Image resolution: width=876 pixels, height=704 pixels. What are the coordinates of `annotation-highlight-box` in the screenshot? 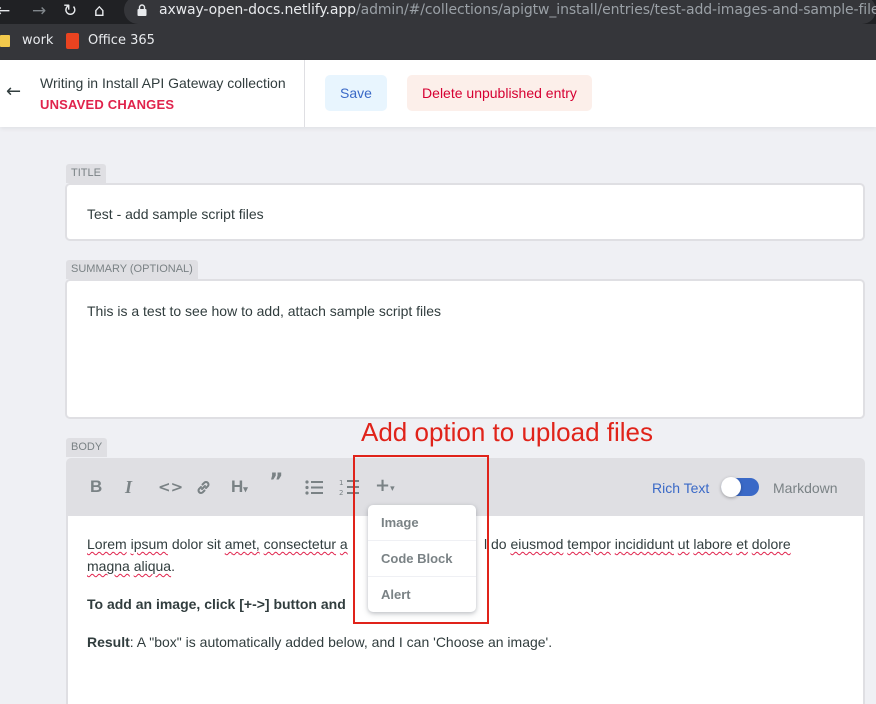 It's located at (421, 539).